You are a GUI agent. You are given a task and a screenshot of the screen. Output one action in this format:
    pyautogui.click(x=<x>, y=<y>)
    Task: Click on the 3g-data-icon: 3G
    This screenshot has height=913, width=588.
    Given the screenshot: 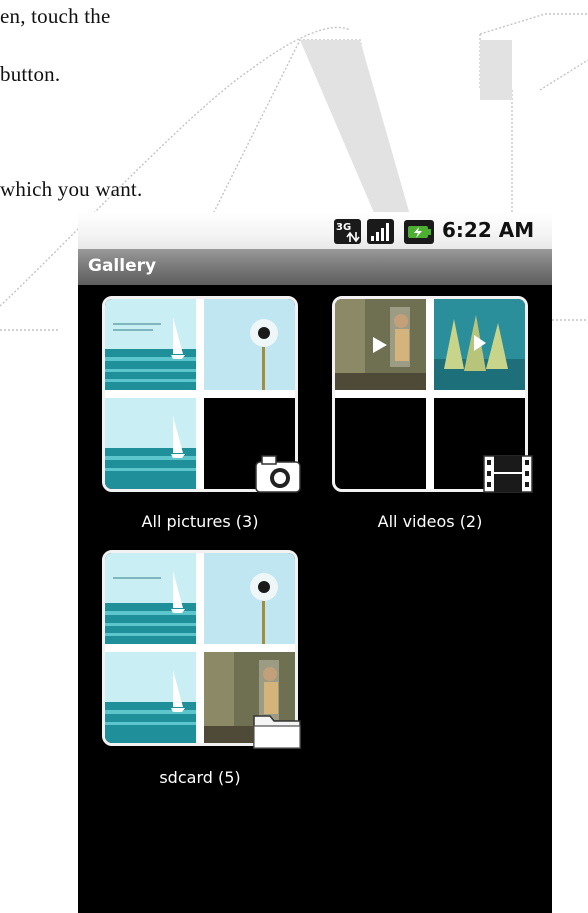 What is the action you would take?
    pyautogui.click(x=347, y=231)
    